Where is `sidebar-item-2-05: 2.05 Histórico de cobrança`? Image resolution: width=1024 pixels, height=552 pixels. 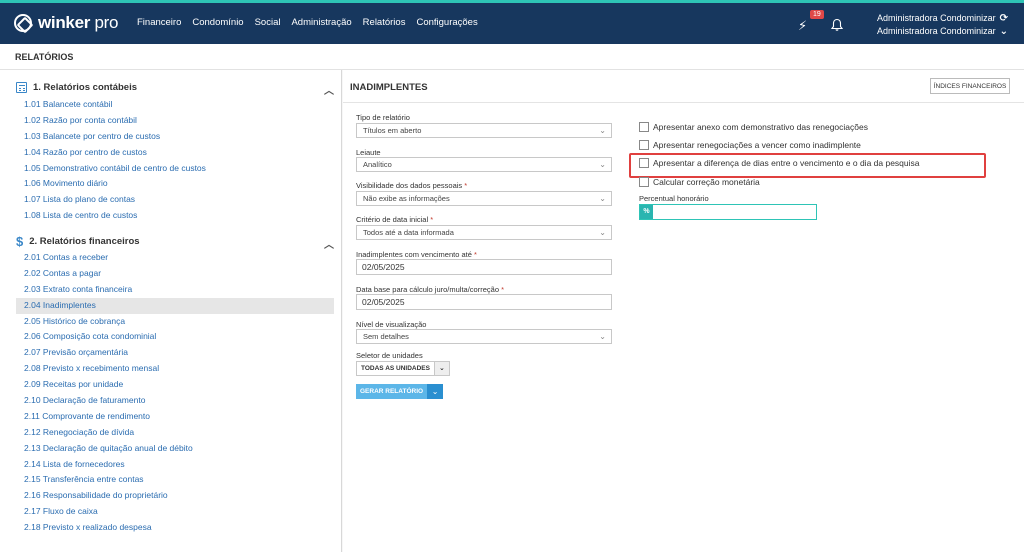
sidebar-item-2-05: 2.05 Histórico de cobrança is located at coordinates (175, 322).